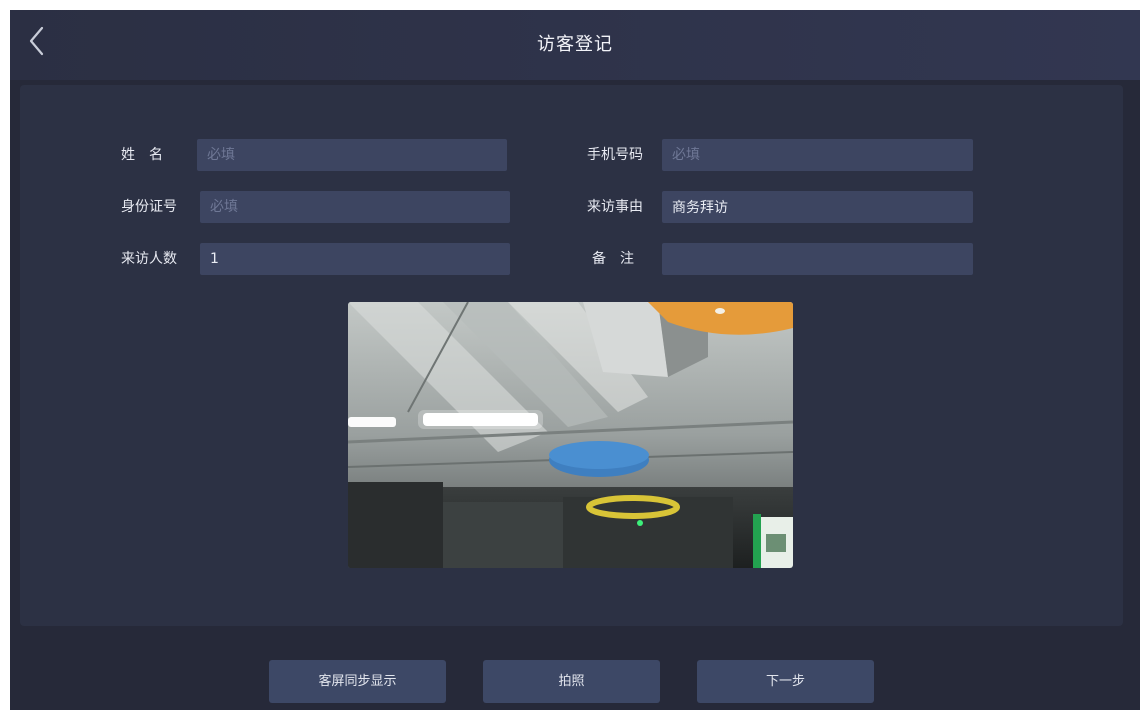 The height and width of the screenshot is (710, 1140). I want to click on phone-label: 手机号码, so click(615, 155).